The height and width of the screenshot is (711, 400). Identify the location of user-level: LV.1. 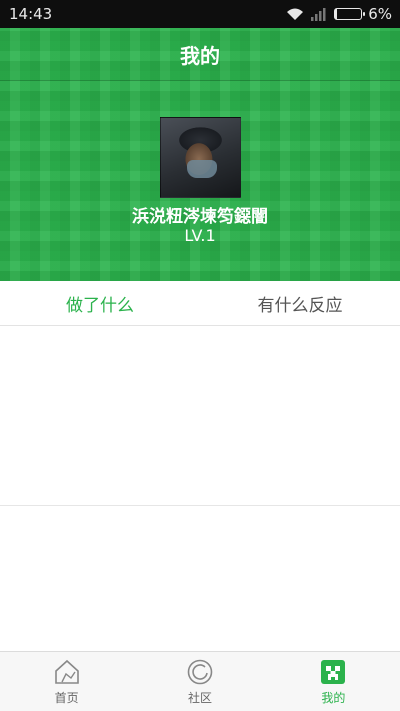
(200, 235).